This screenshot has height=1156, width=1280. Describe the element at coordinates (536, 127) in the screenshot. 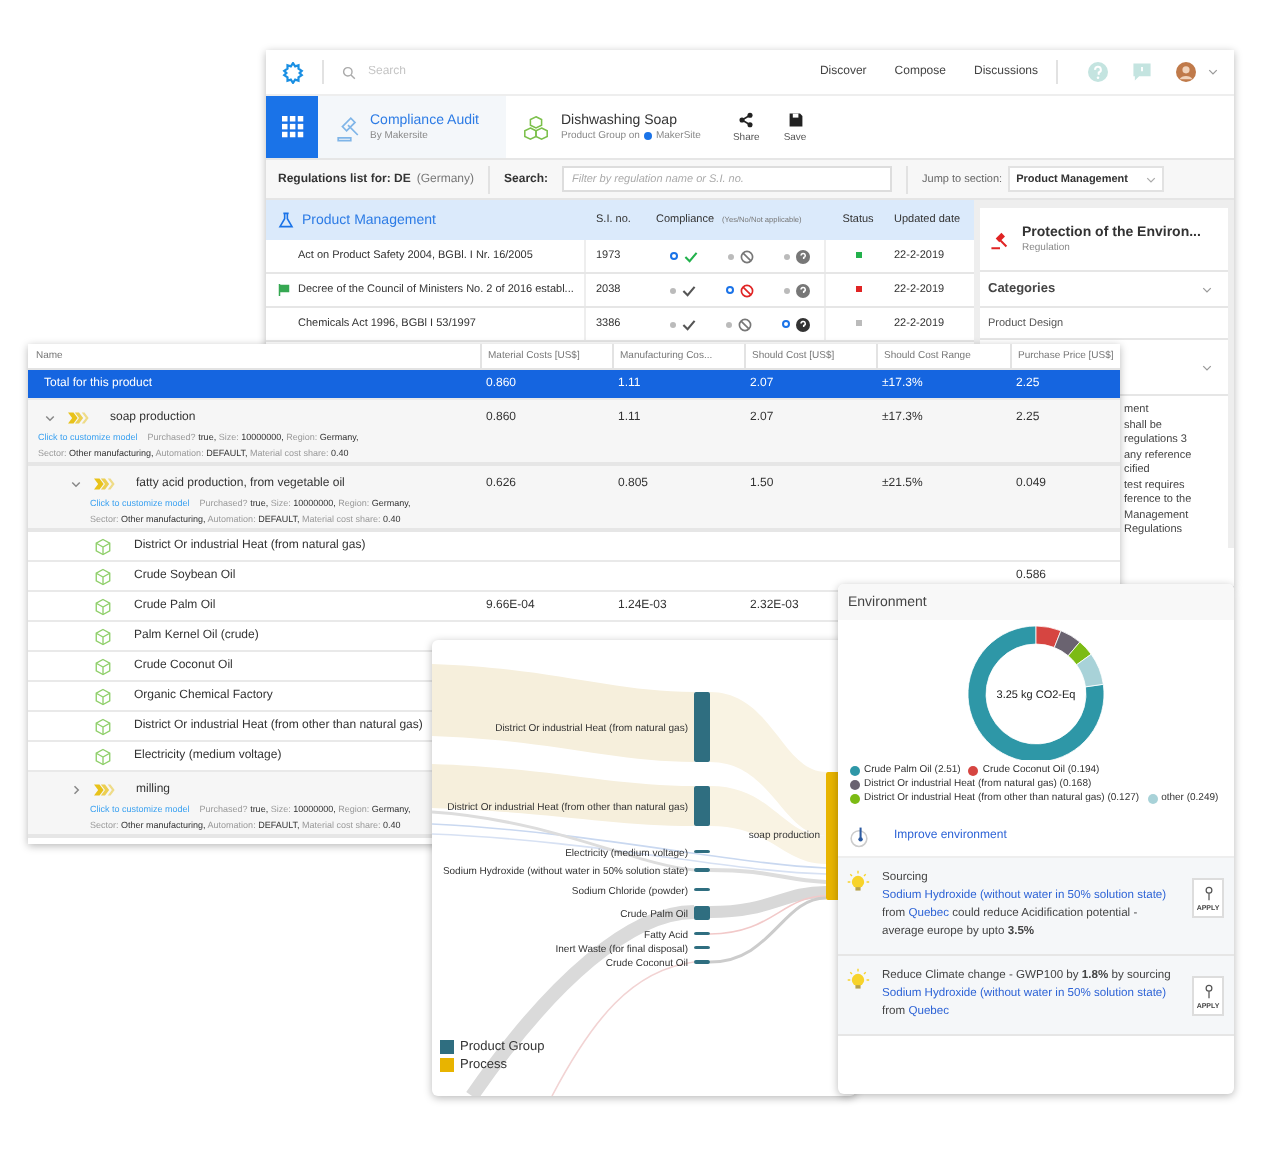

I see `cubes-icon` at that location.